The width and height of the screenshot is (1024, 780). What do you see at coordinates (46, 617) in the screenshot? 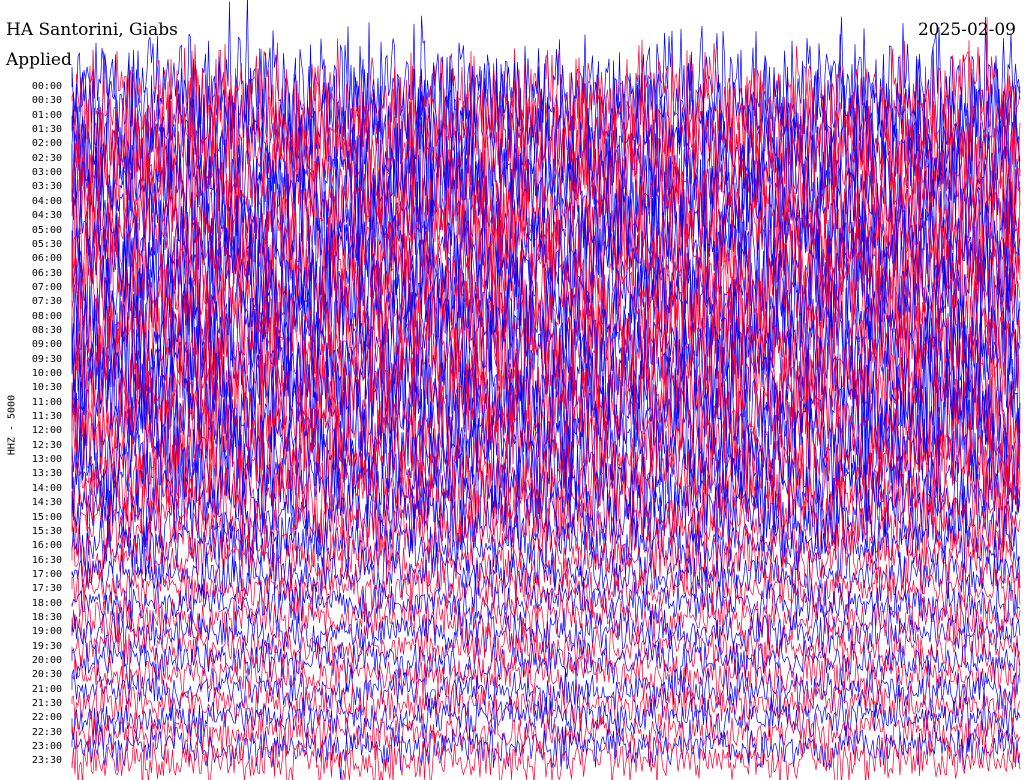
I see `time-tick-label: 18:30` at bounding box center [46, 617].